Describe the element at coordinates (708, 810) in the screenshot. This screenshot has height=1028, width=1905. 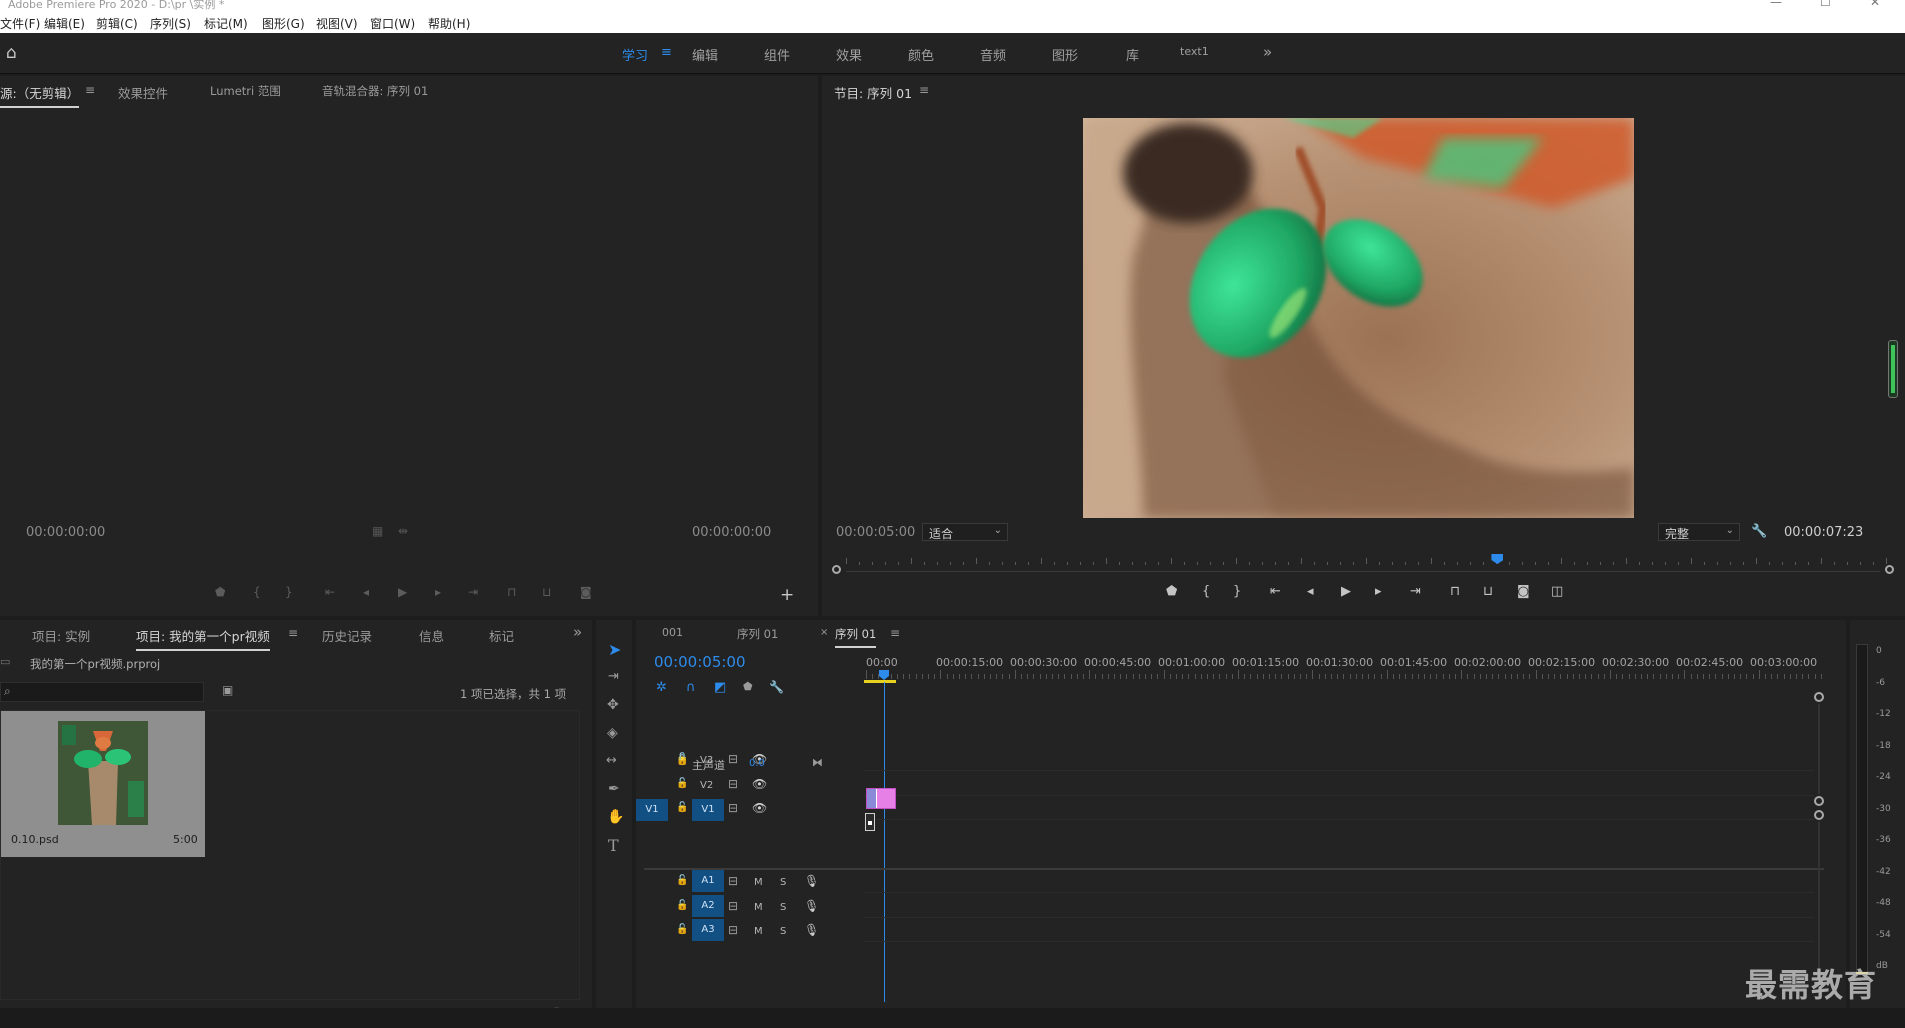
I see `track-target-v1: V1` at that location.